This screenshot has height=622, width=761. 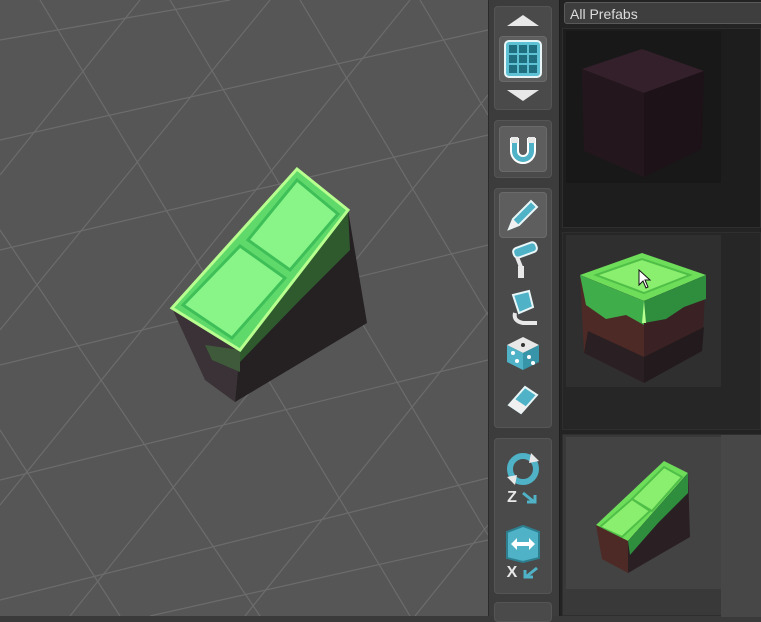 What do you see at coordinates (523, 544) in the screenshot?
I see `flip-icon` at bounding box center [523, 544].